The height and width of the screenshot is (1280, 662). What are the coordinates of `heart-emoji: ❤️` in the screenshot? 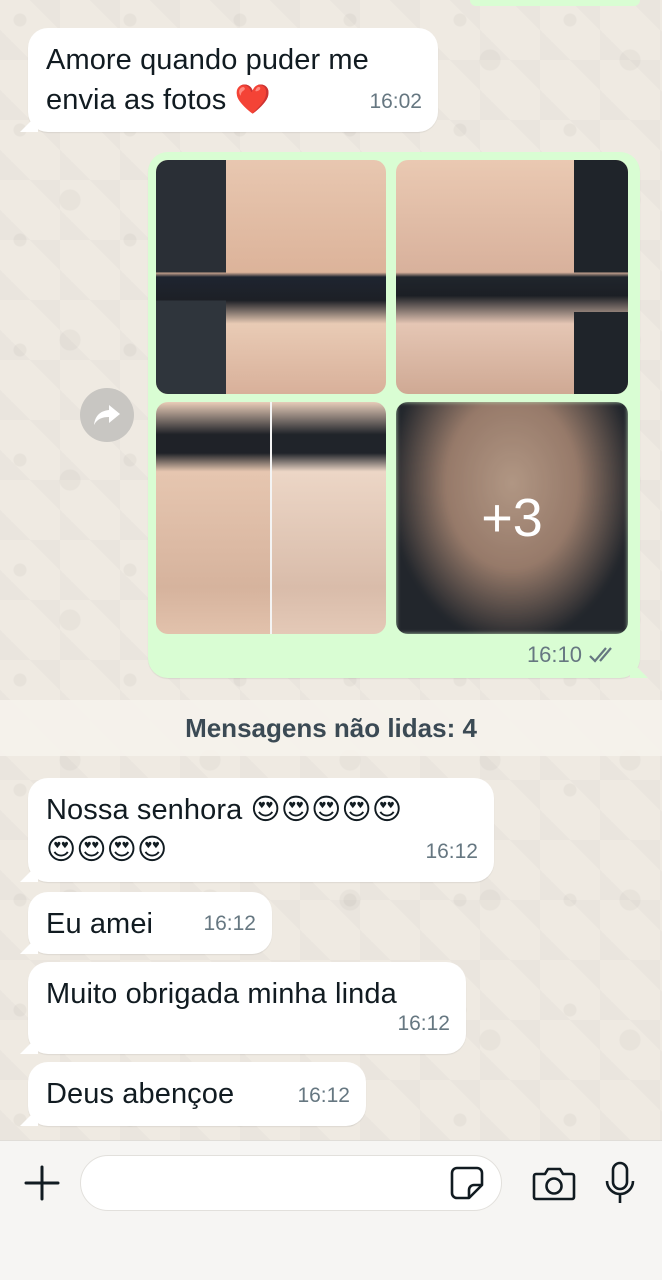 It's located at (252, 100).